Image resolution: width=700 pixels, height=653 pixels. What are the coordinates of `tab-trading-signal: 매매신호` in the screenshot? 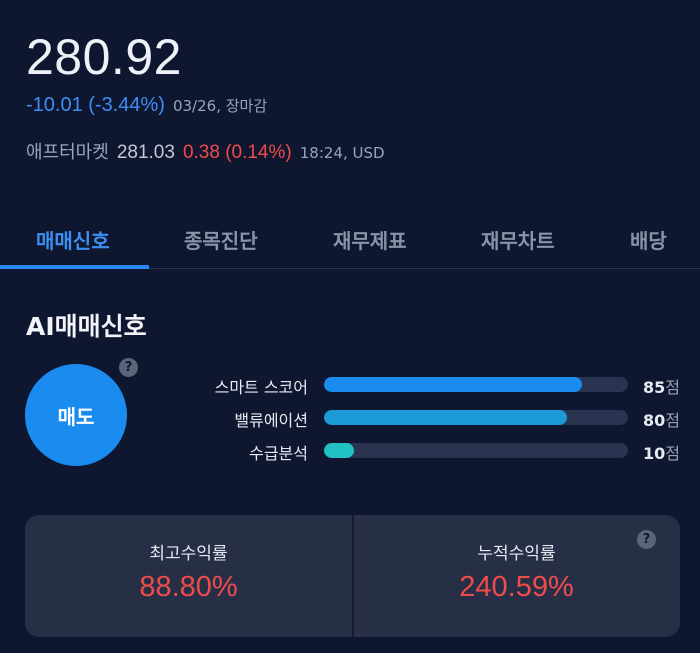 It's located at (73, 239).